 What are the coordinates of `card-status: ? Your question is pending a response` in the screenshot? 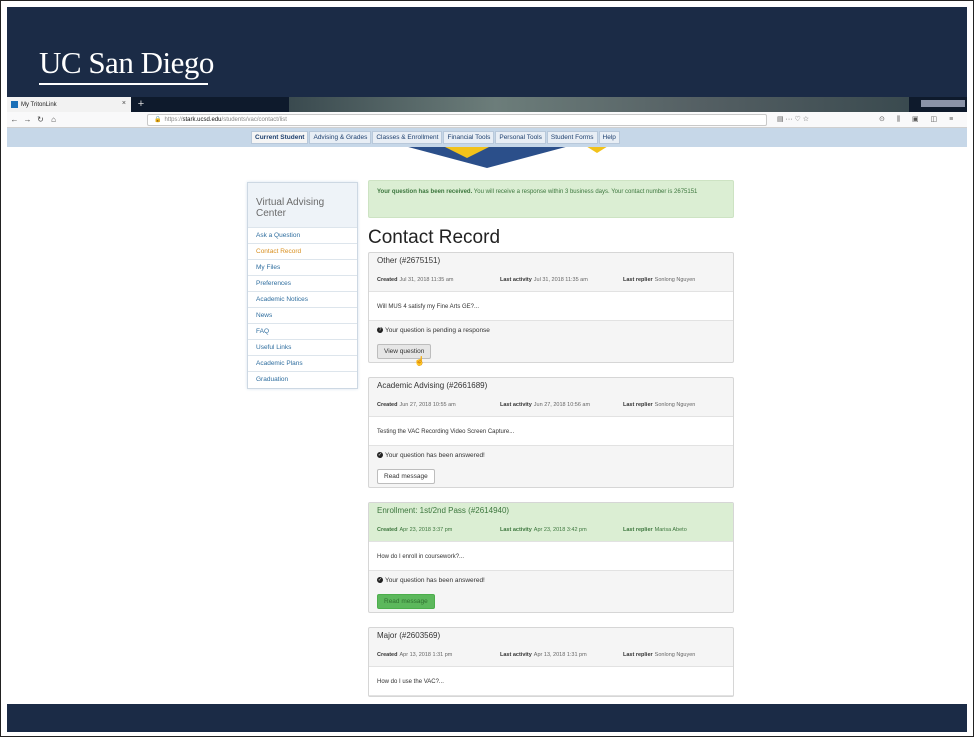 It's located at (551, 330).